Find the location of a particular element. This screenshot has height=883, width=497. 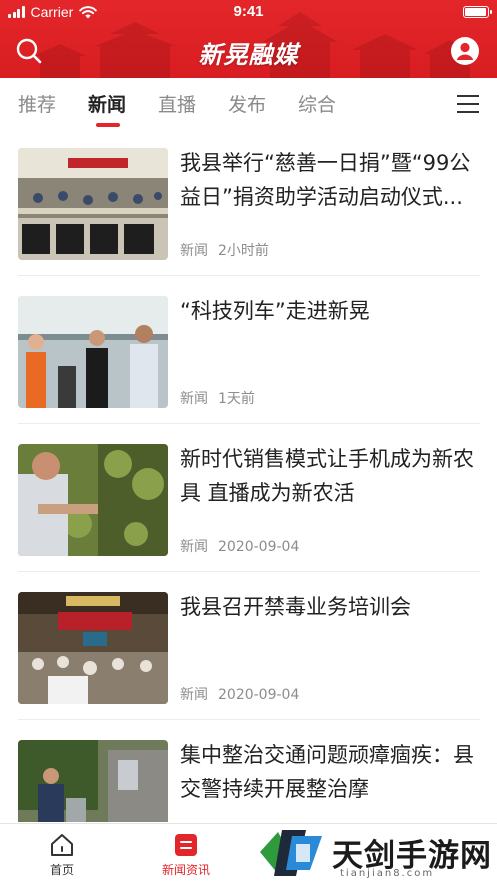

app-header: Carrier 9:41 新晃融媒 is located at coordinates (248, 39).